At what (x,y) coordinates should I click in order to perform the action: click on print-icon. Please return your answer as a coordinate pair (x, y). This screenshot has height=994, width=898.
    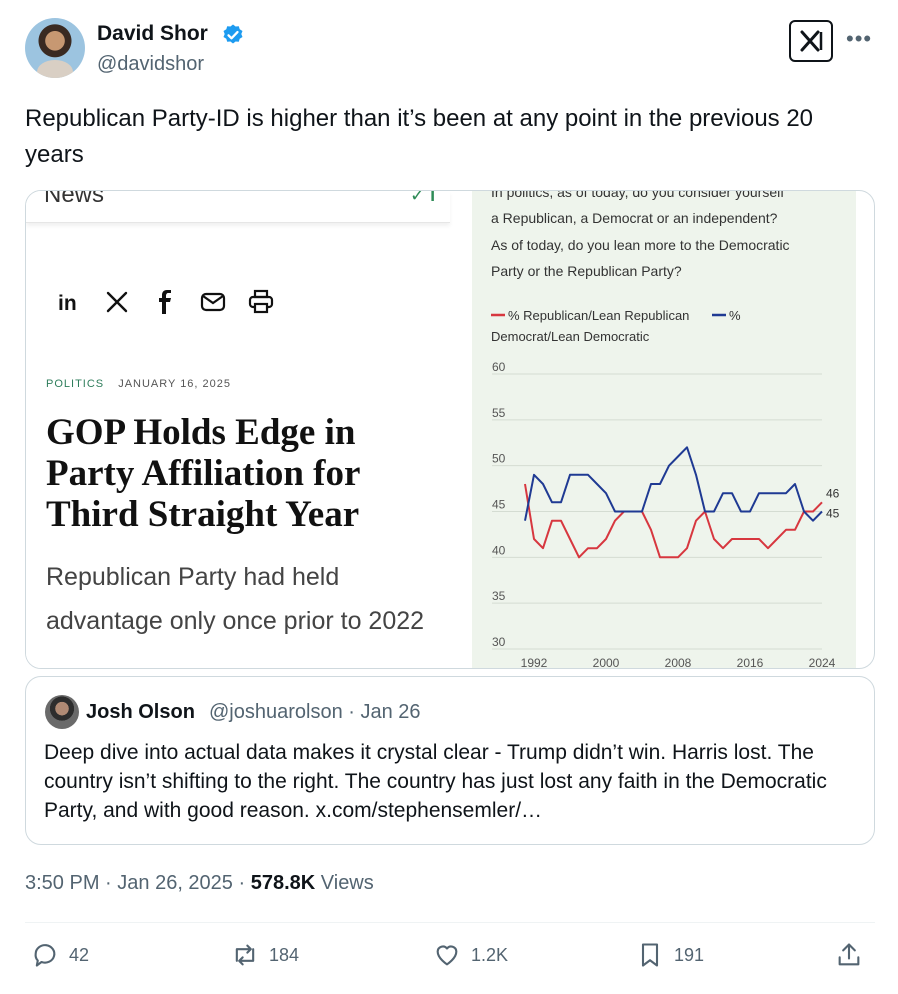
    Looking at the image, I should click on (261, 302).